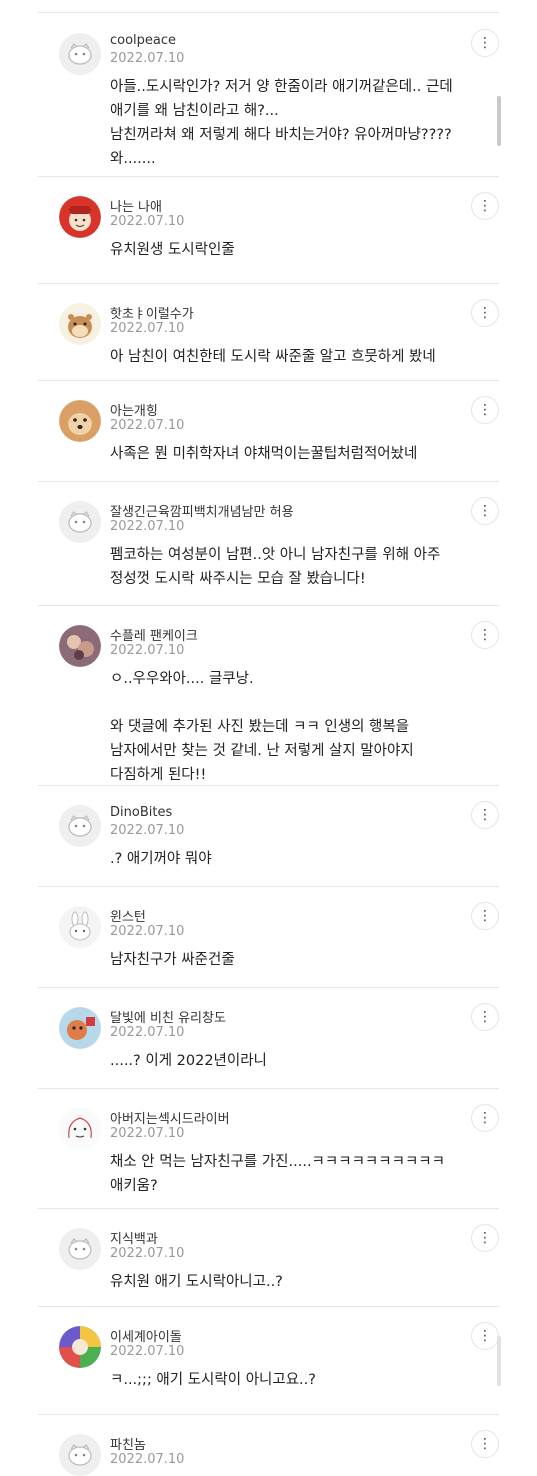 The image size is (537, 1476). I want to click on comment-text: 유치원 애기 도시락아니고..?, so click(196, 1282).